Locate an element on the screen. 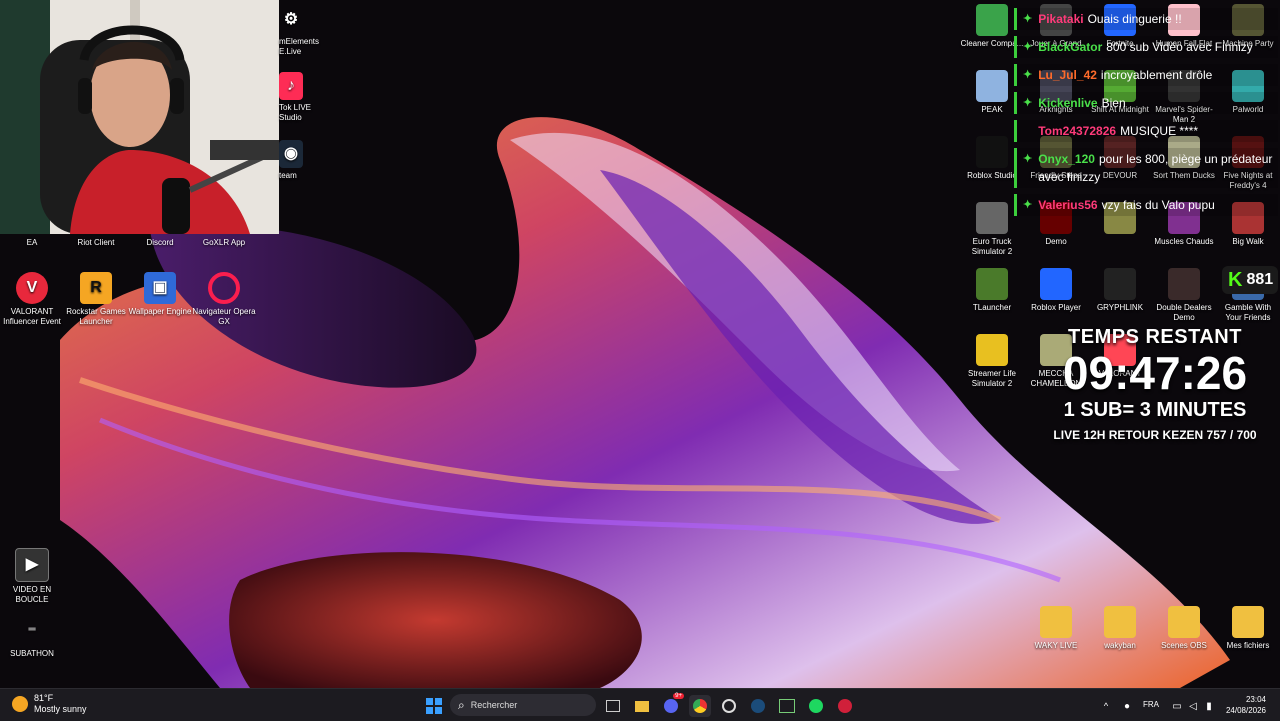 The image size is (1280, 721). taskbar-xbox is located at coordinates (787, 706).